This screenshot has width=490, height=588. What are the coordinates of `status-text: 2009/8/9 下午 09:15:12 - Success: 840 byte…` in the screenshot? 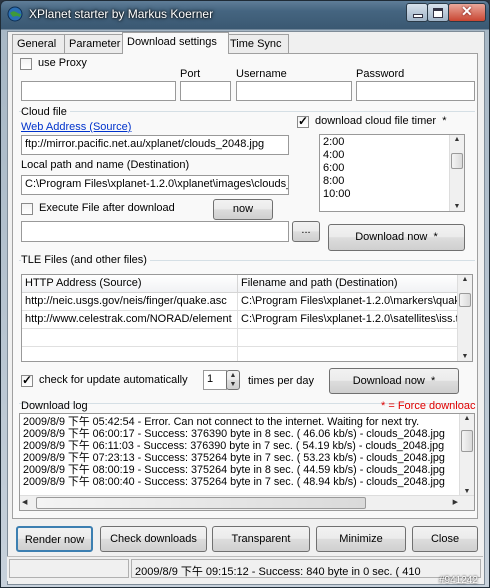 It's located at (306, 568).